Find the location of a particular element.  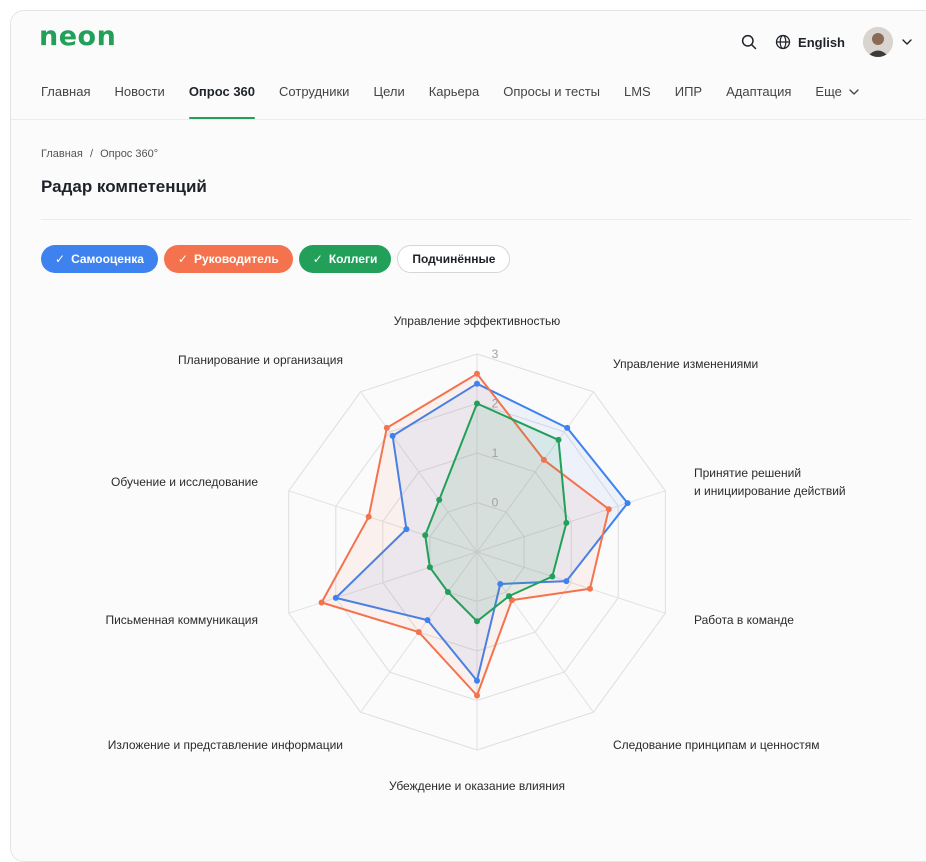

scale-label: 0 is located at coordinates (495, 503).